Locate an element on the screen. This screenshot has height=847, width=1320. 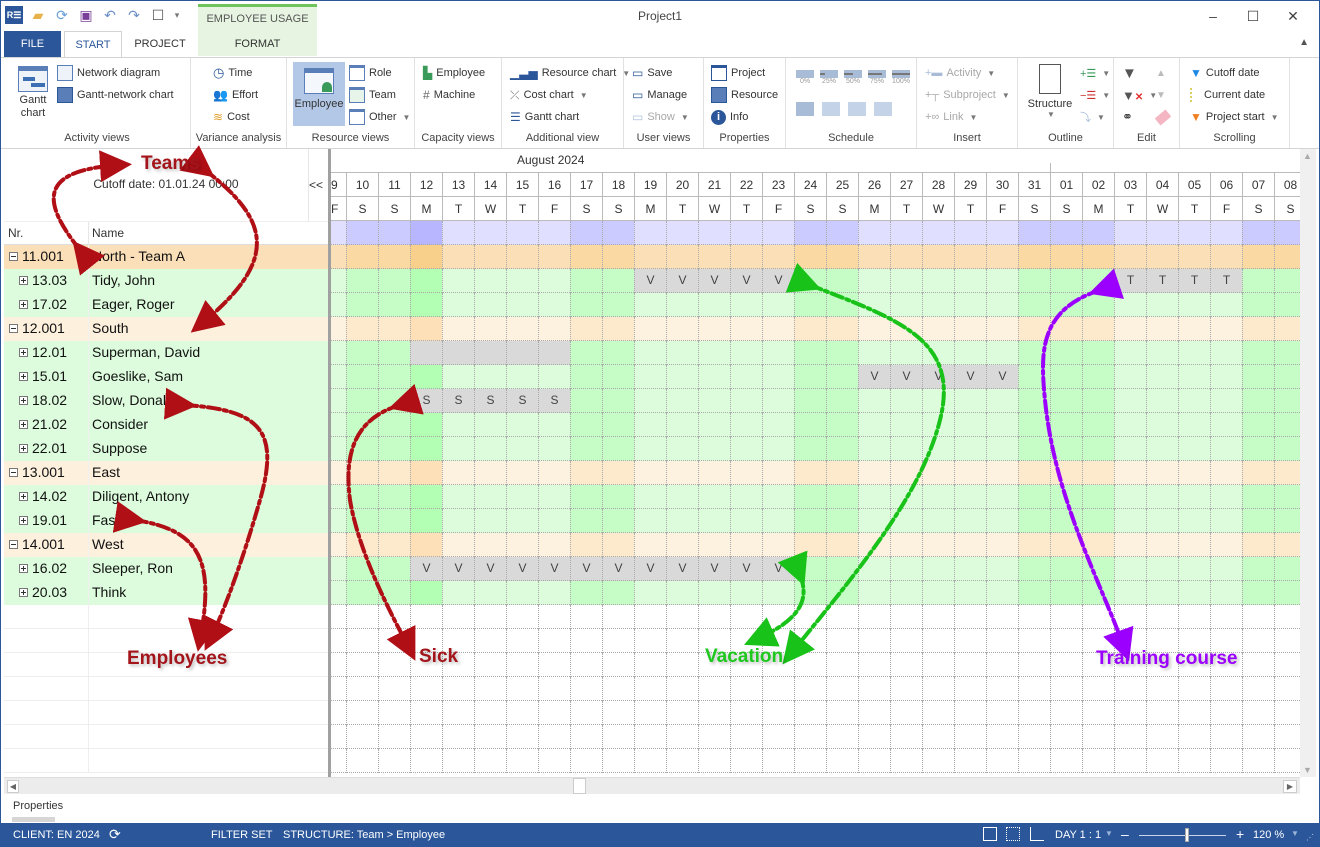
gantt-view-icon is located at coordinates (990, 834).